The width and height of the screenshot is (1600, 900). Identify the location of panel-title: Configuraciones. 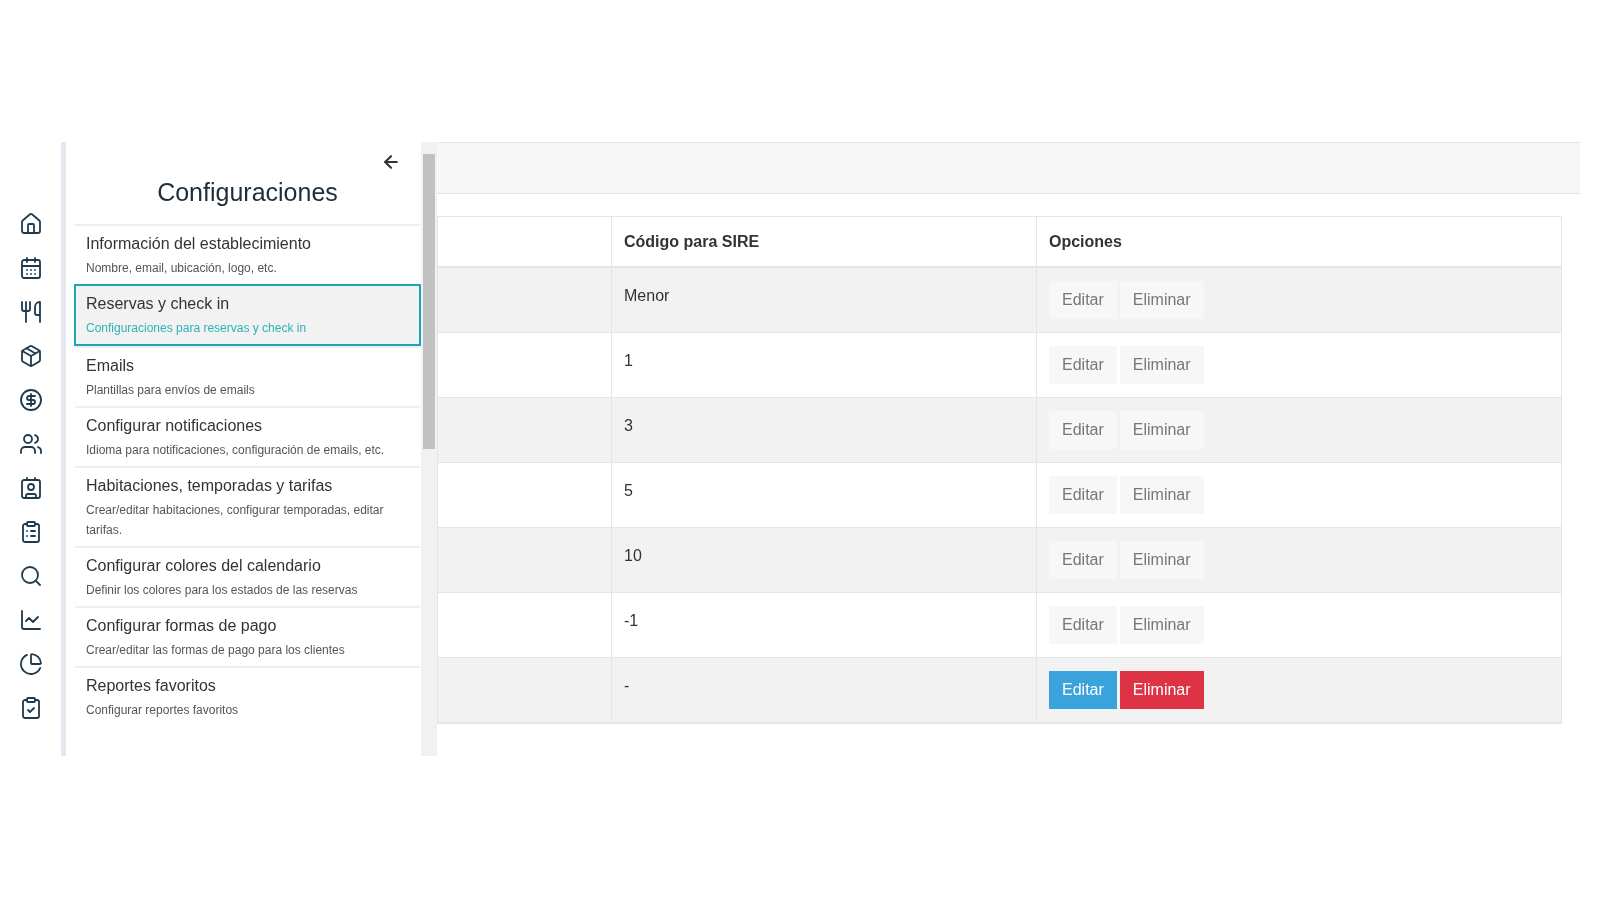
(247, 192).